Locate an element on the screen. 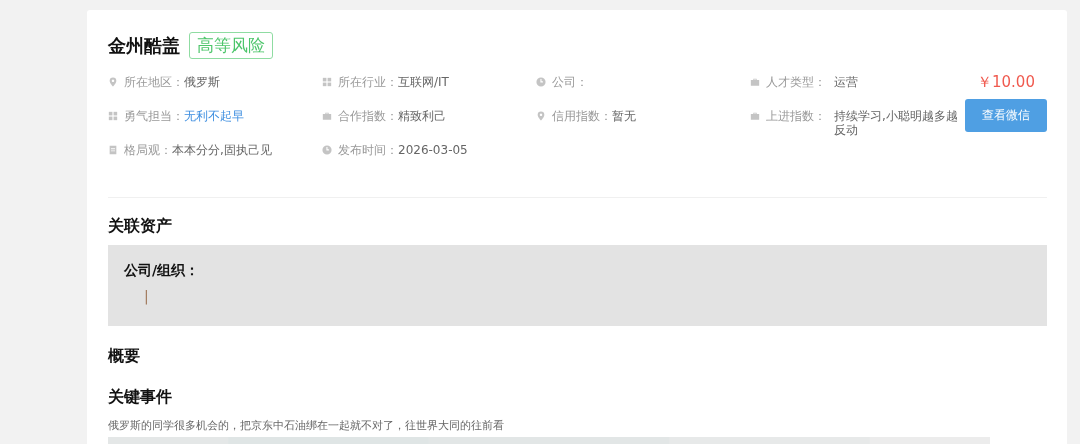  list-marker: | is located at coordinates (146, 296).